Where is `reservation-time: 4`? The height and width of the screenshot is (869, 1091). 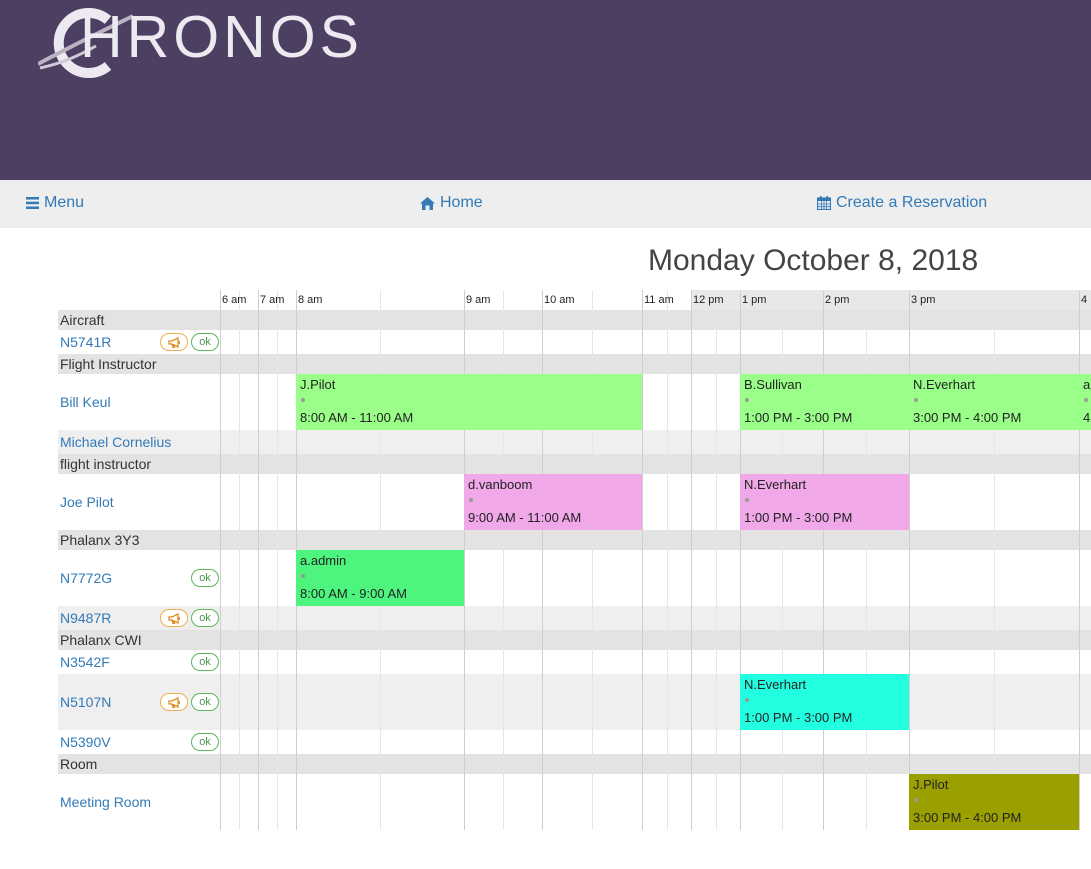 reservation-time: 4 is located at coordinates (1087, 417).